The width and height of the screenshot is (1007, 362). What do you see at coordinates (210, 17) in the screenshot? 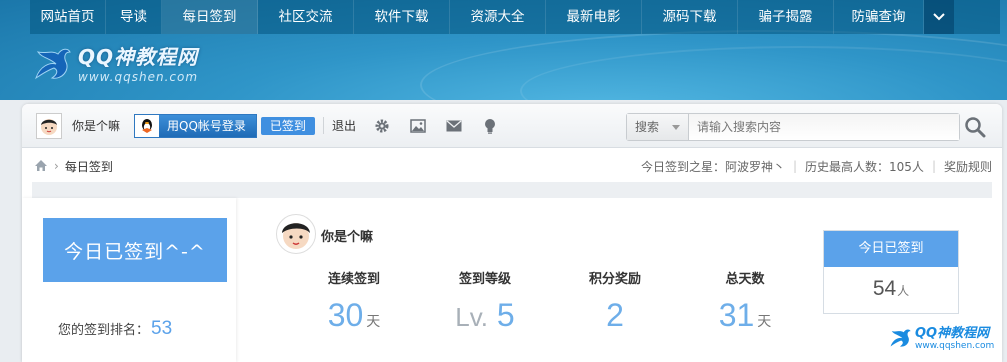
I see `nav-item-checkin: 每日签到` at bounding box center [210, 17].